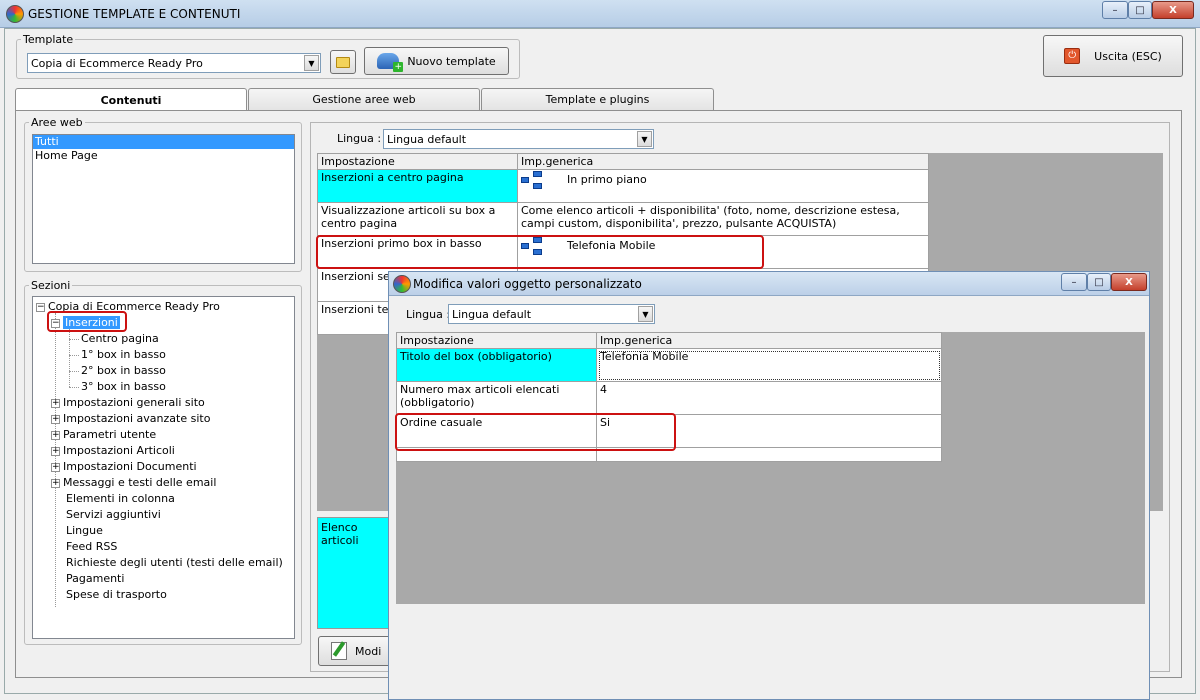 Image resolution: width=1200 pixels, height=700 pixels. Describe the element at coordinates (723, 186) in the screenshot. I see `grid-cell-value: In primo piano` at that location.